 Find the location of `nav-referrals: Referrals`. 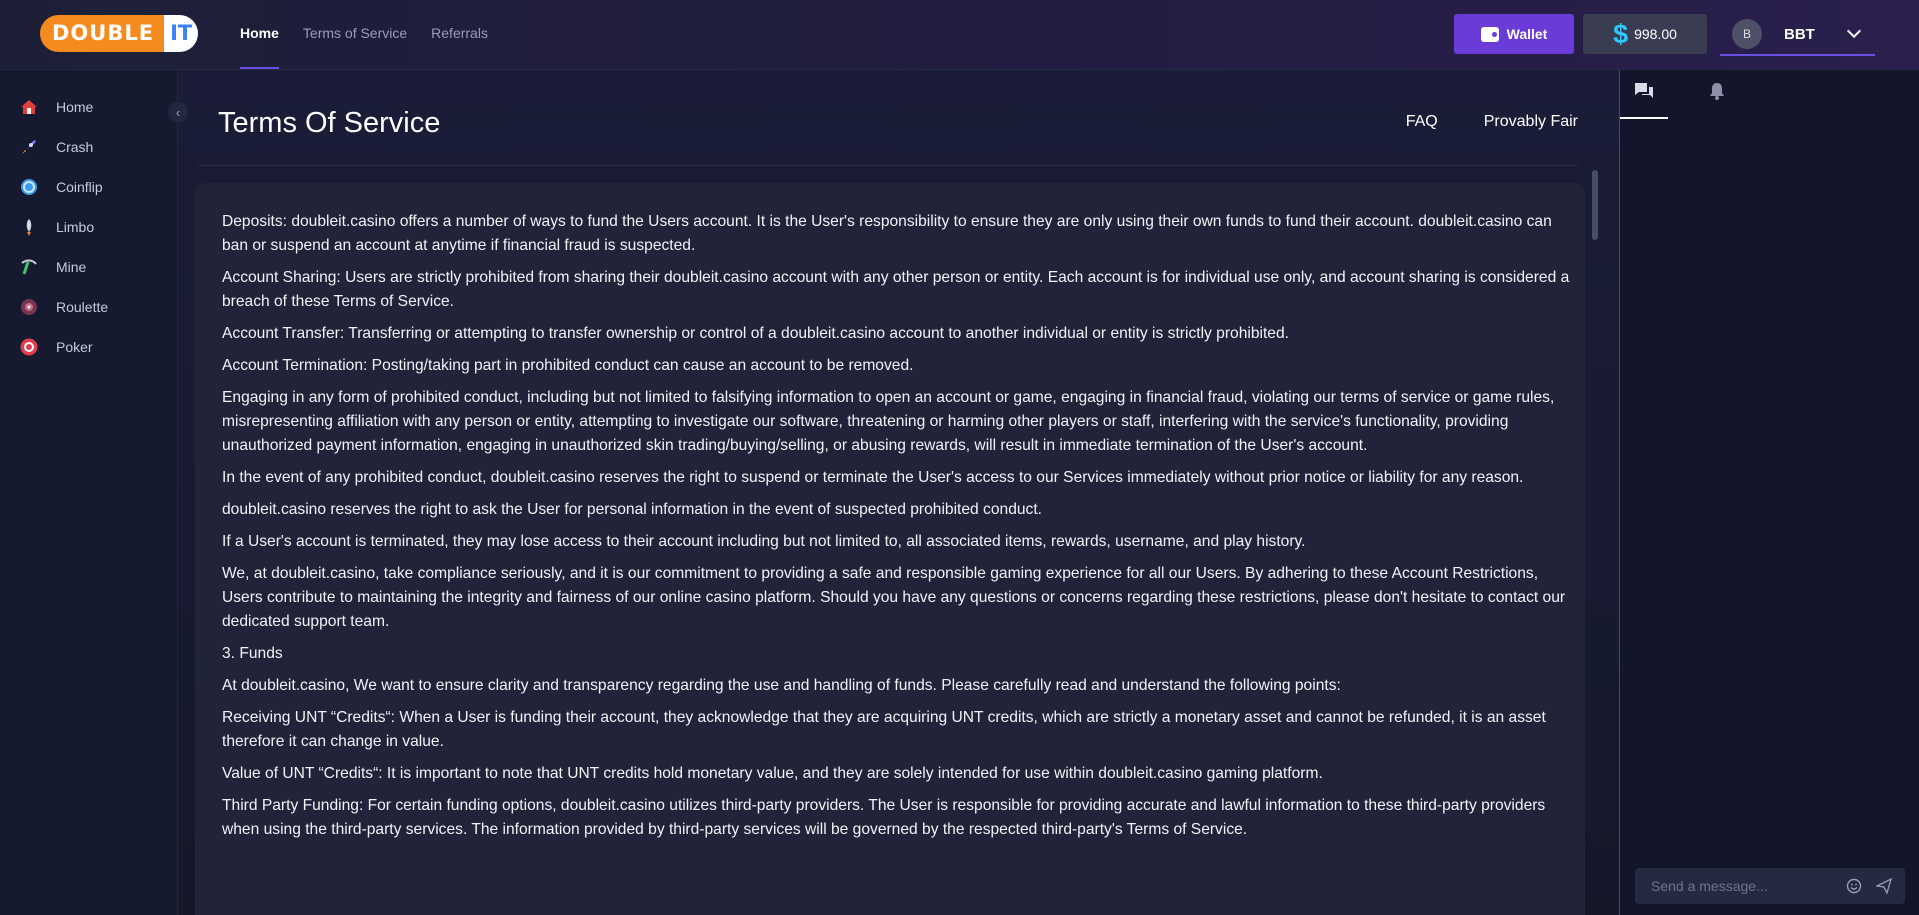

nav-referrals: Referrals is located at coordinates (459, 34).